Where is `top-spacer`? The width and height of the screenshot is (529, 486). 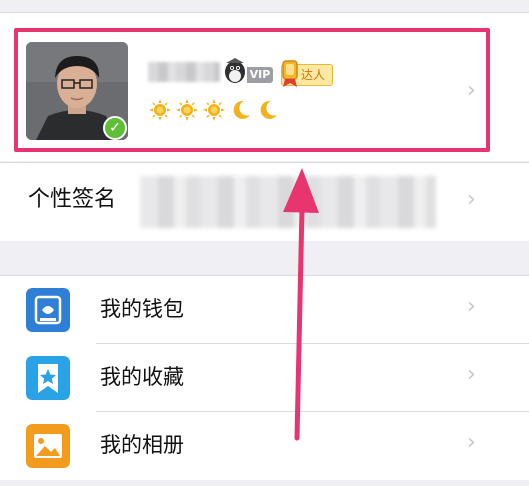 top-spacer is located at coordinates (264, 6).